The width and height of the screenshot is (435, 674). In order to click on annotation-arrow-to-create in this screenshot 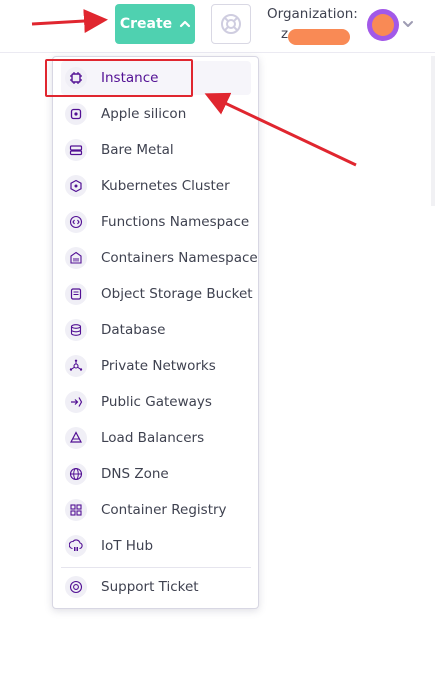, I will do `click(69, 21)`.